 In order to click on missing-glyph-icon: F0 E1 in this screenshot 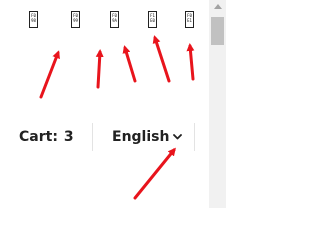, I will do `click(189, 19)`.